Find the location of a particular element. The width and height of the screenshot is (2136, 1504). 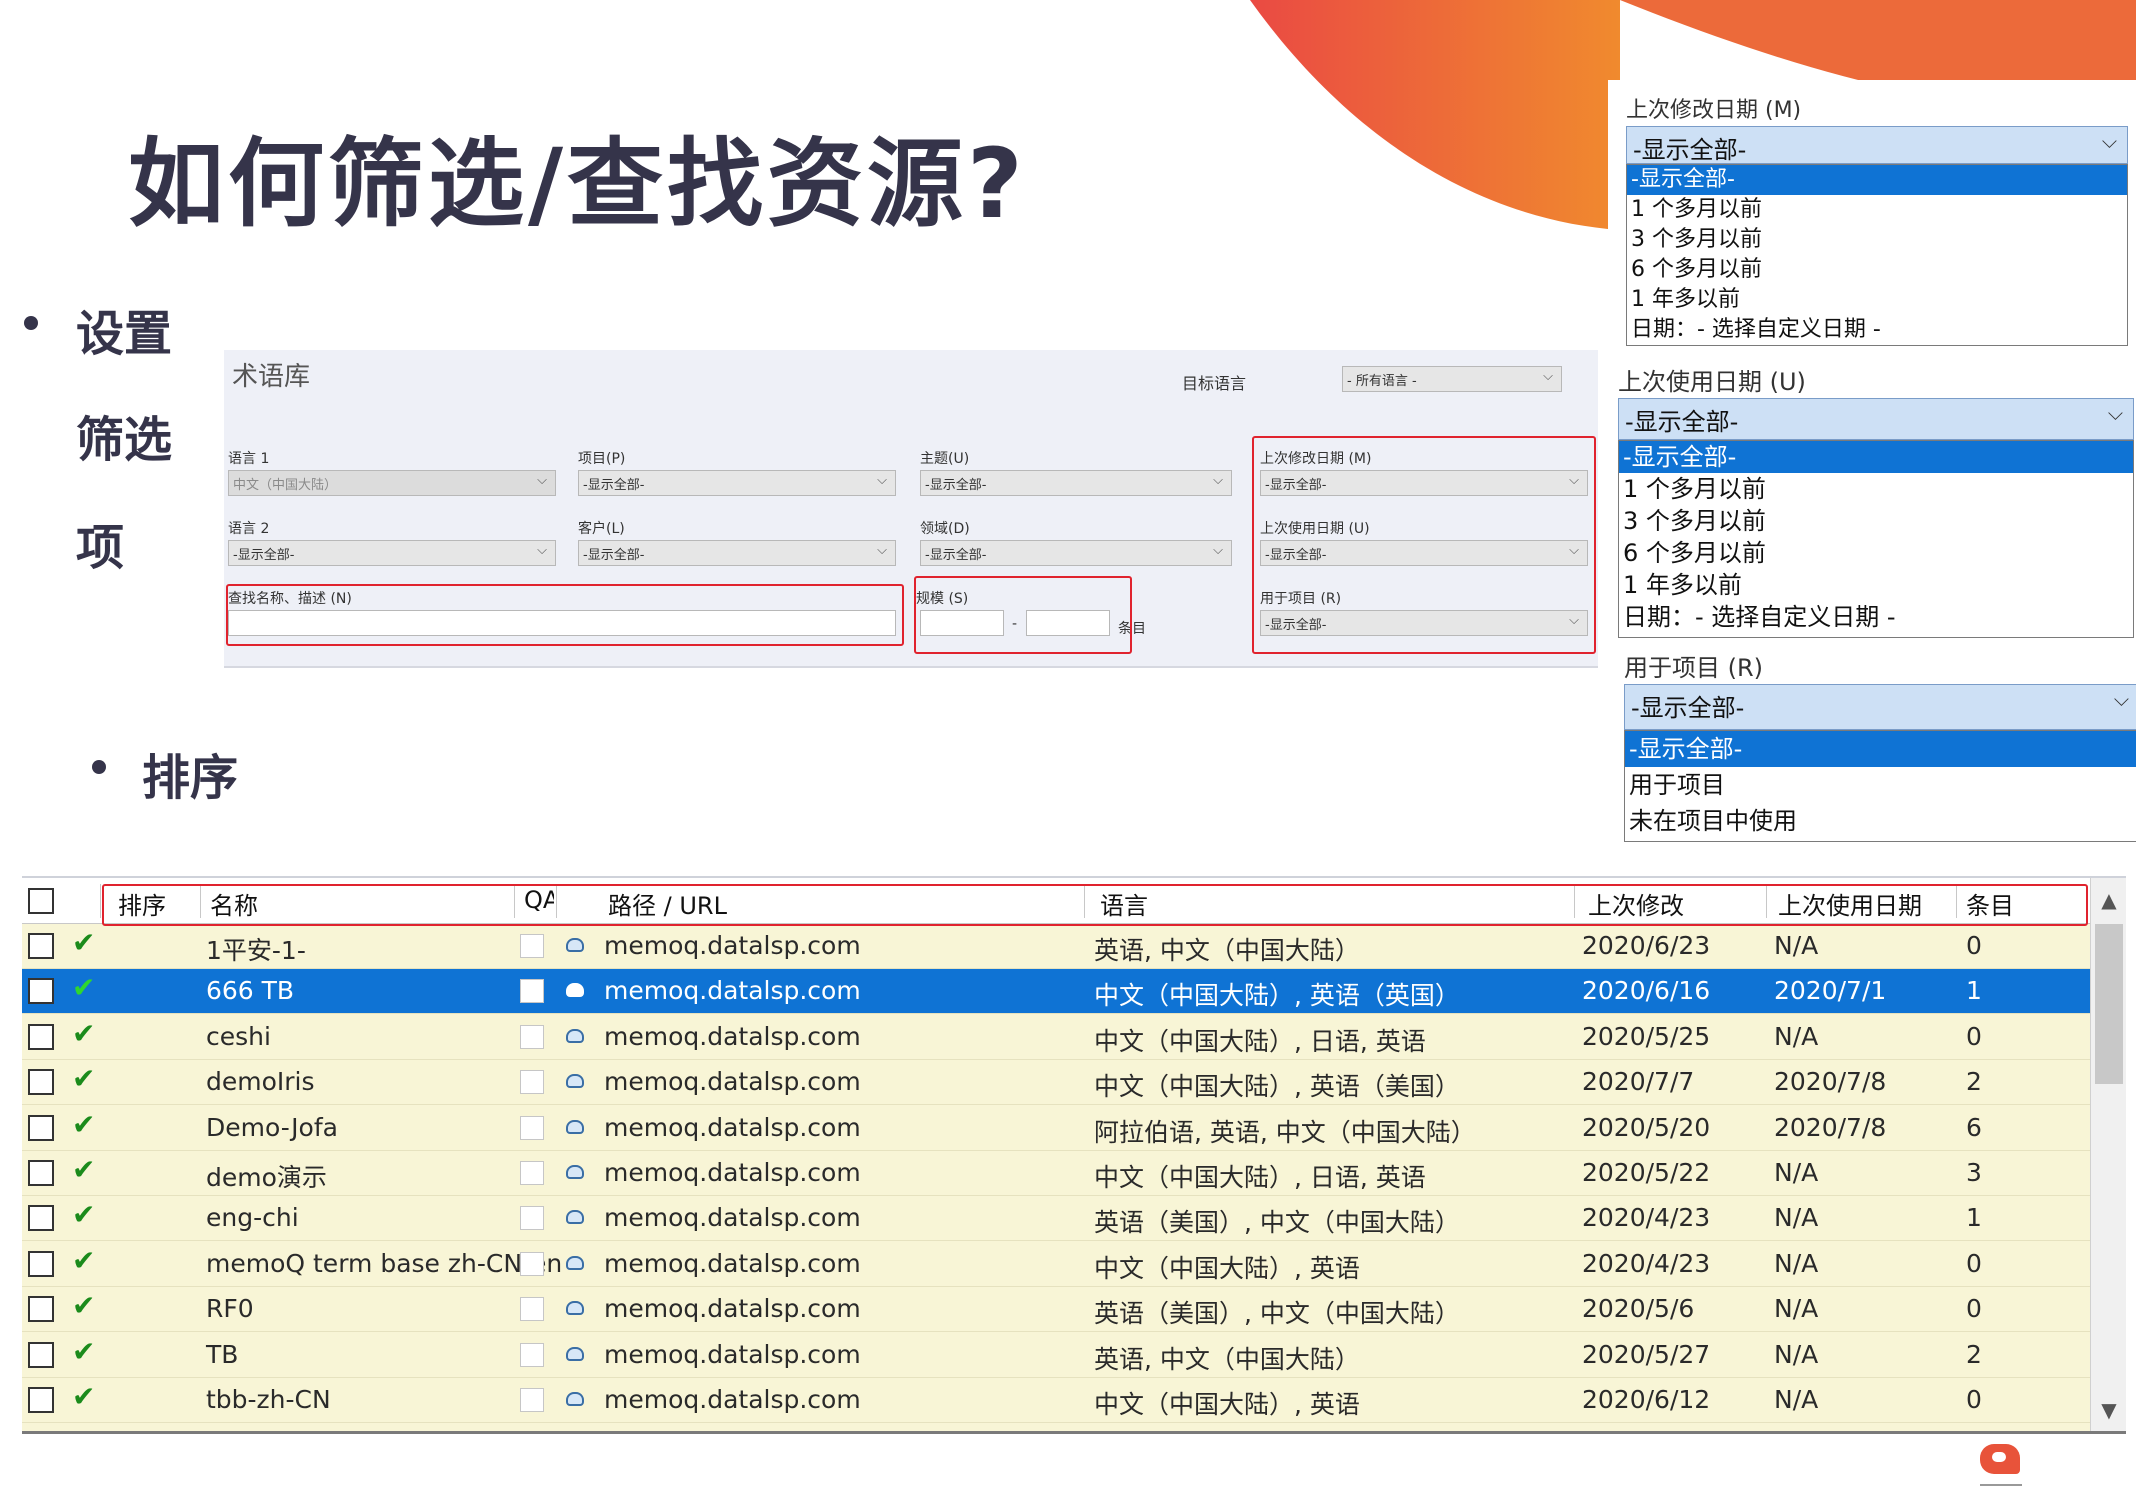

lang2-label: 语言 2 is located at coordinates (249, 529).